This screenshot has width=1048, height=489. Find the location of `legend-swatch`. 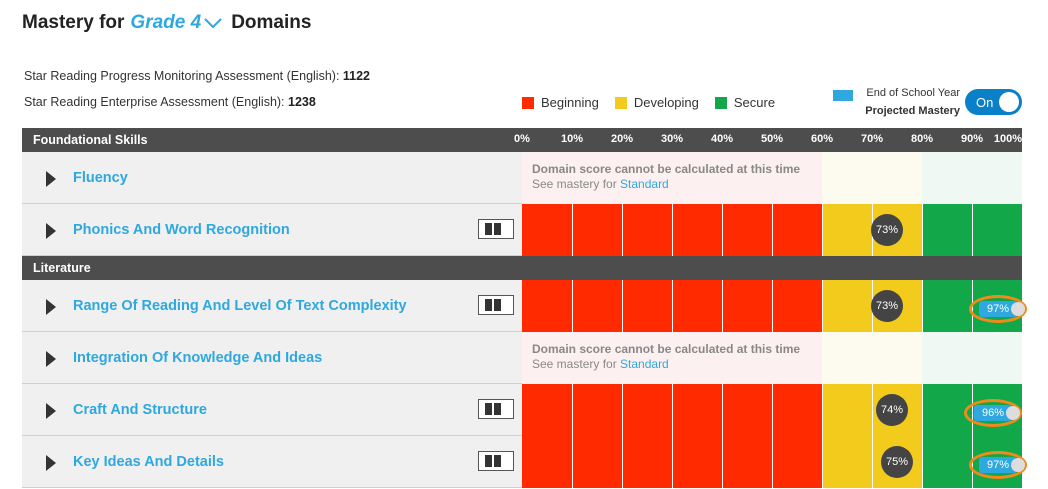

legend-swatch is located at coordinates (620, 102).